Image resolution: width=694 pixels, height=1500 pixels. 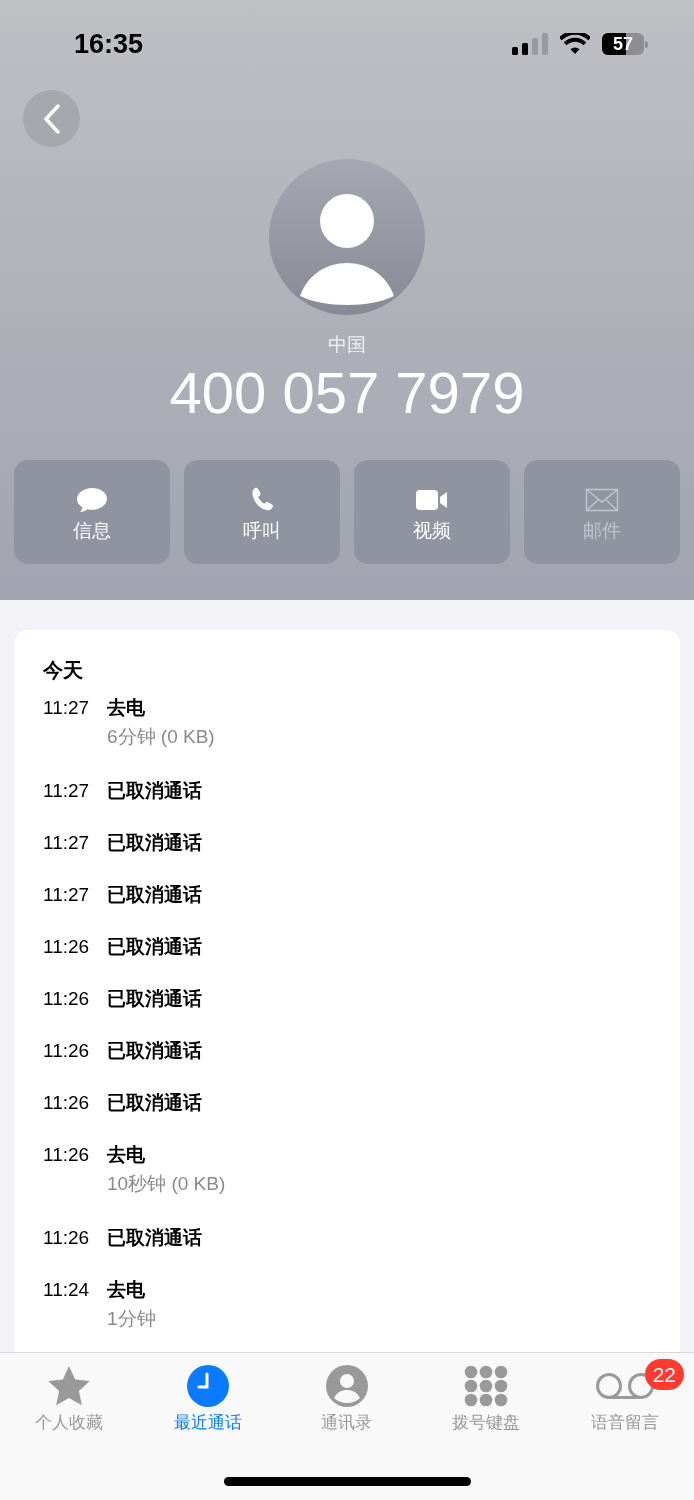 What do you see at coordinates (347, 1386) in the screenshot?
I see `person-circle-icon` at bounding box center [347, 1386].